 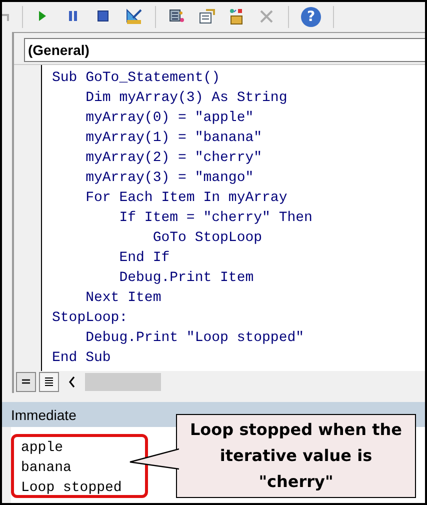 What do you see at coordinates (215, 218) in the screenshot?
I see `code-line: If Item = "cherry" Then` at bounding box center [215, 218].